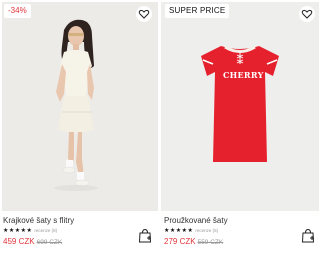 This screenshot has height=270, width=321. I want to click on discount-badge: -34%, so click(17, 11).